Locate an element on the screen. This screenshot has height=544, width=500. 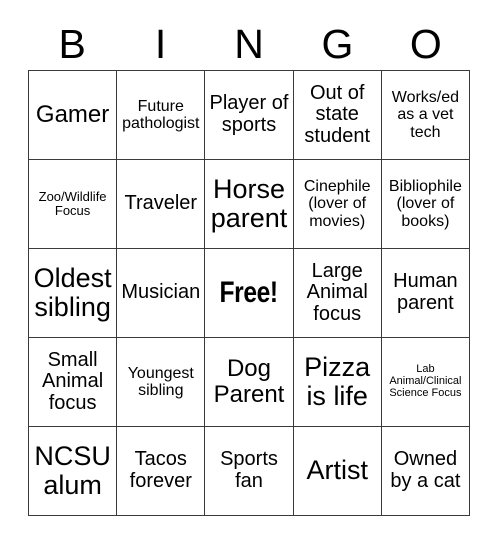
bingo-header-letter-g: G is located at coordinates (337, 43).